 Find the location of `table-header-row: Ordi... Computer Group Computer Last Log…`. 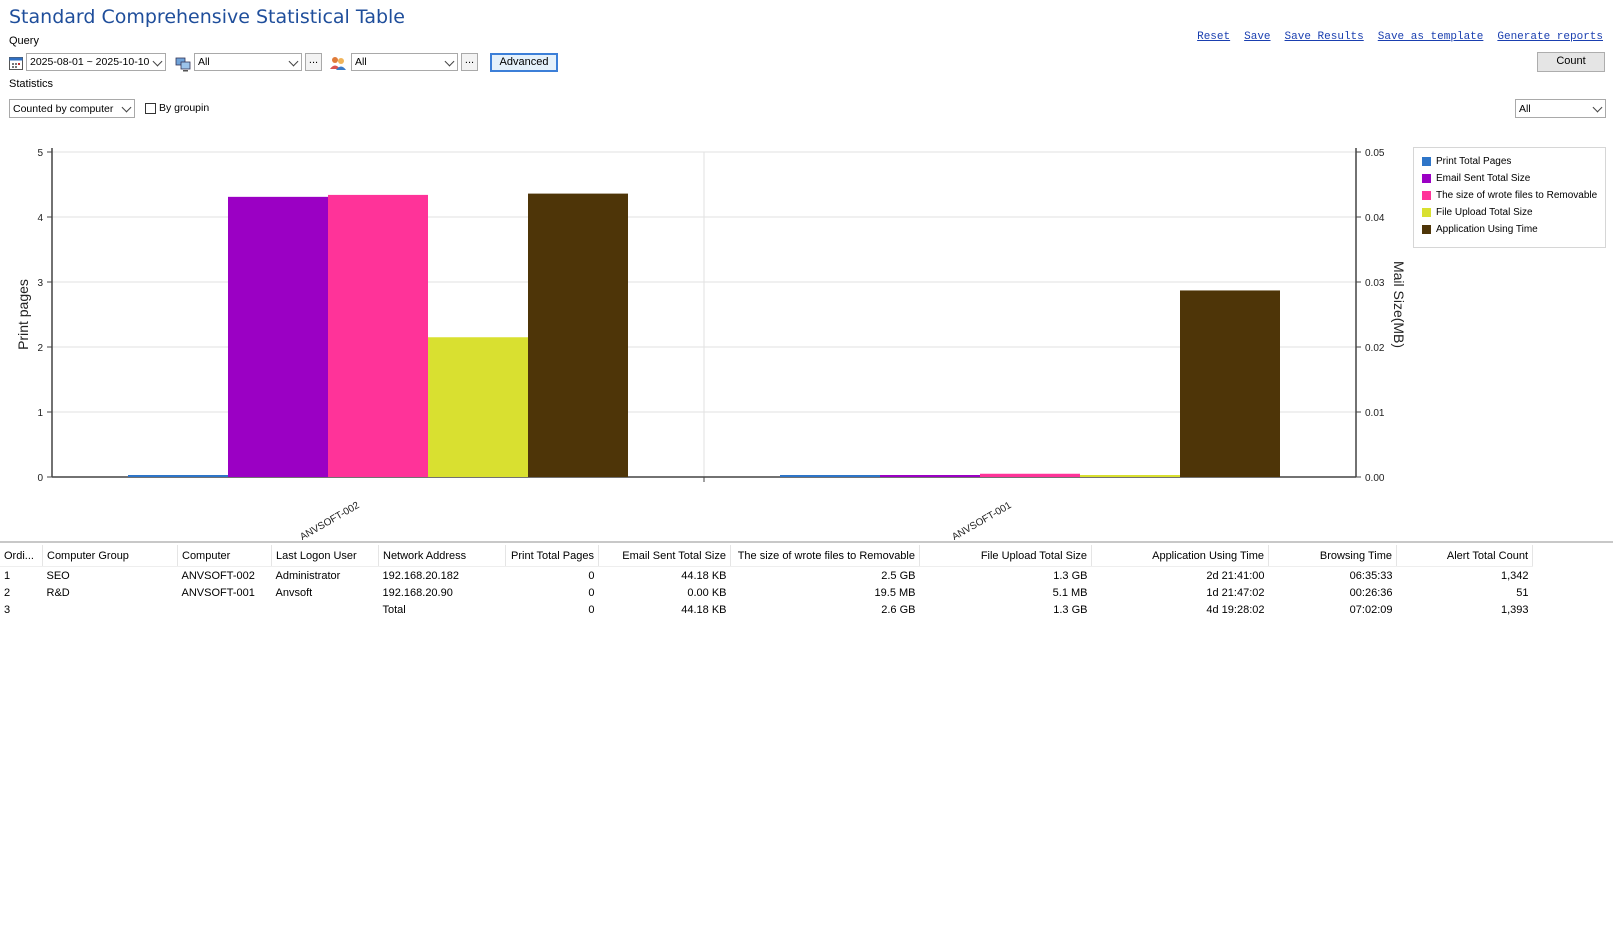

table-header-row: Ordi... Computer Group Computer Last Log… is located at coordinates (766, 556).